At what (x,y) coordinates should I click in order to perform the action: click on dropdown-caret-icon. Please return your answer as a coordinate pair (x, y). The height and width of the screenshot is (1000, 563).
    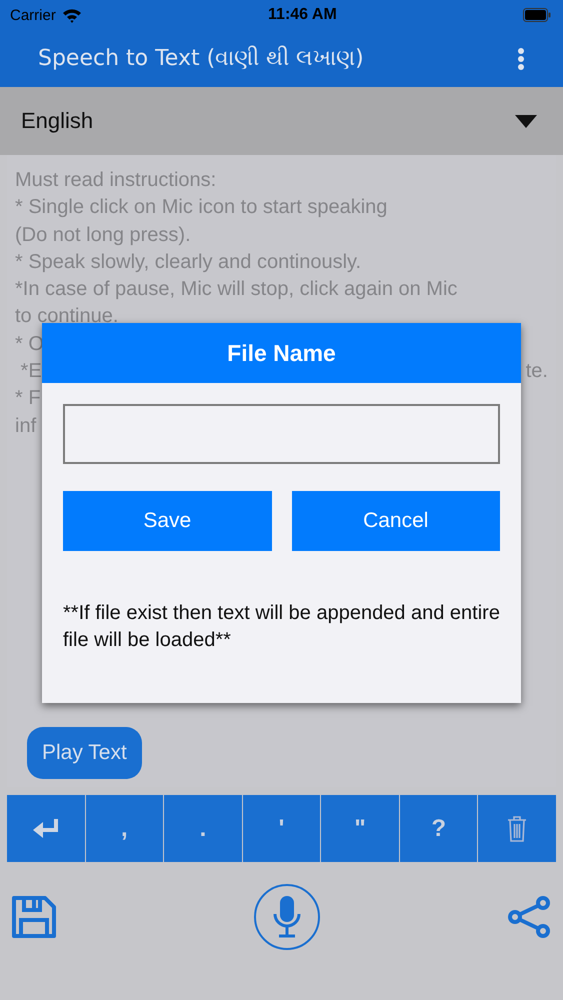
    Looking at the image, I should click on (526, 121).